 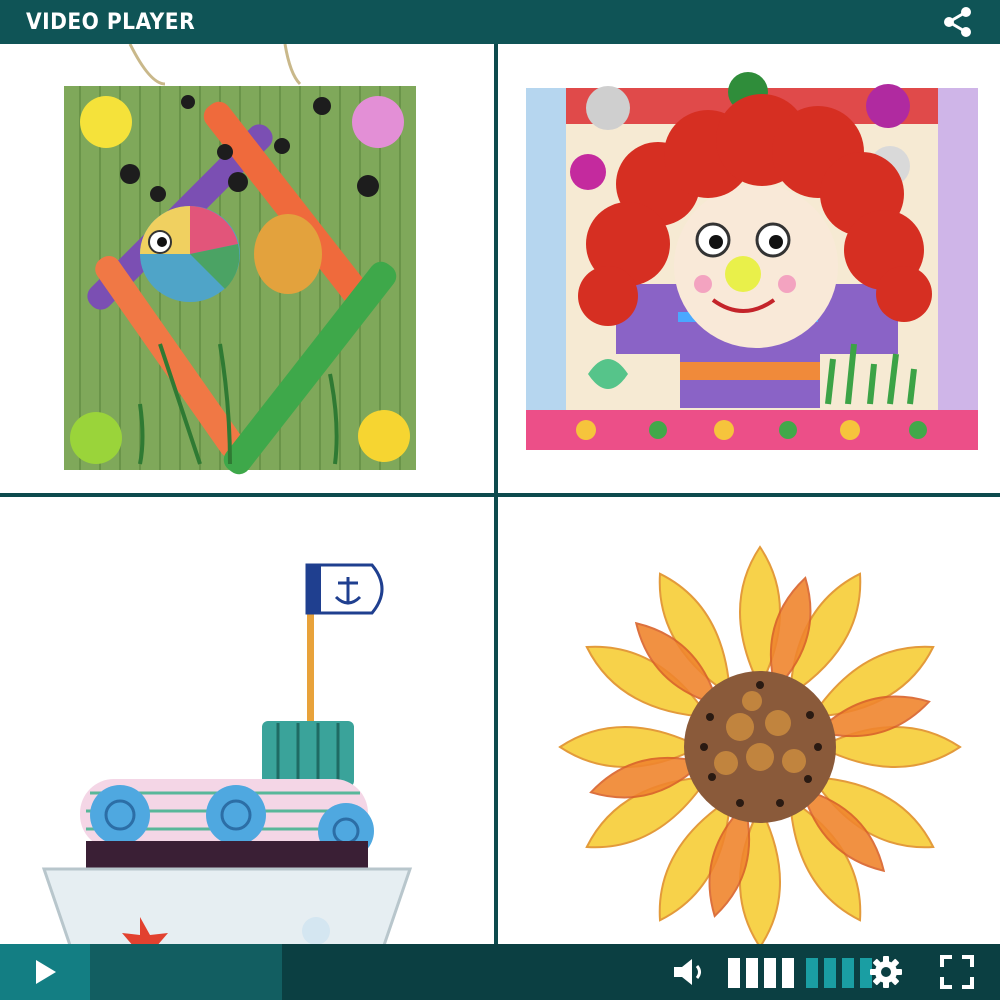 I want to click on volume-slider, so click(x=800, y=973).